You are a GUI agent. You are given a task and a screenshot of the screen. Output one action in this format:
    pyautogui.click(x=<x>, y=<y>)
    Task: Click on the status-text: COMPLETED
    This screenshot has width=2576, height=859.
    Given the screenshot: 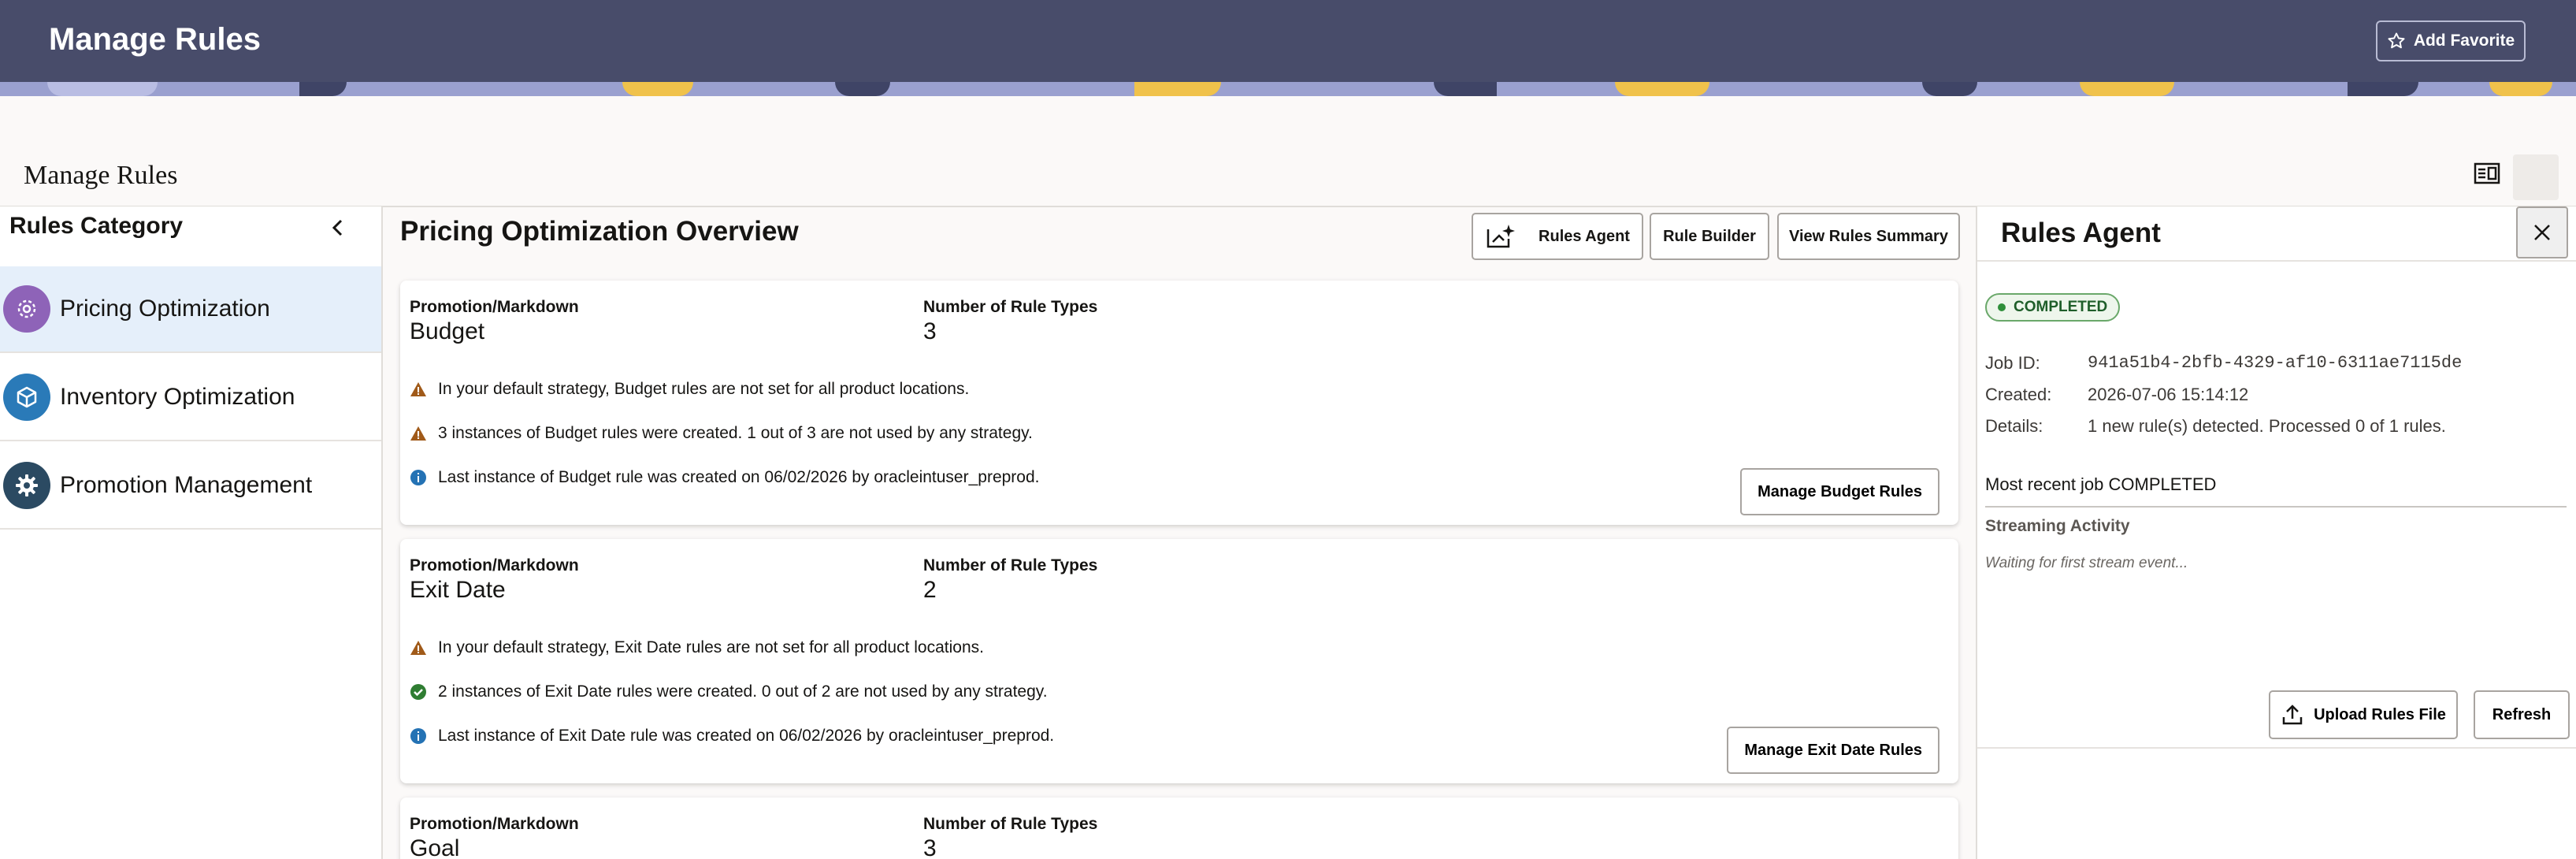 What is the action you would take?
    pyautogui.click(x=2061, y=307)
    